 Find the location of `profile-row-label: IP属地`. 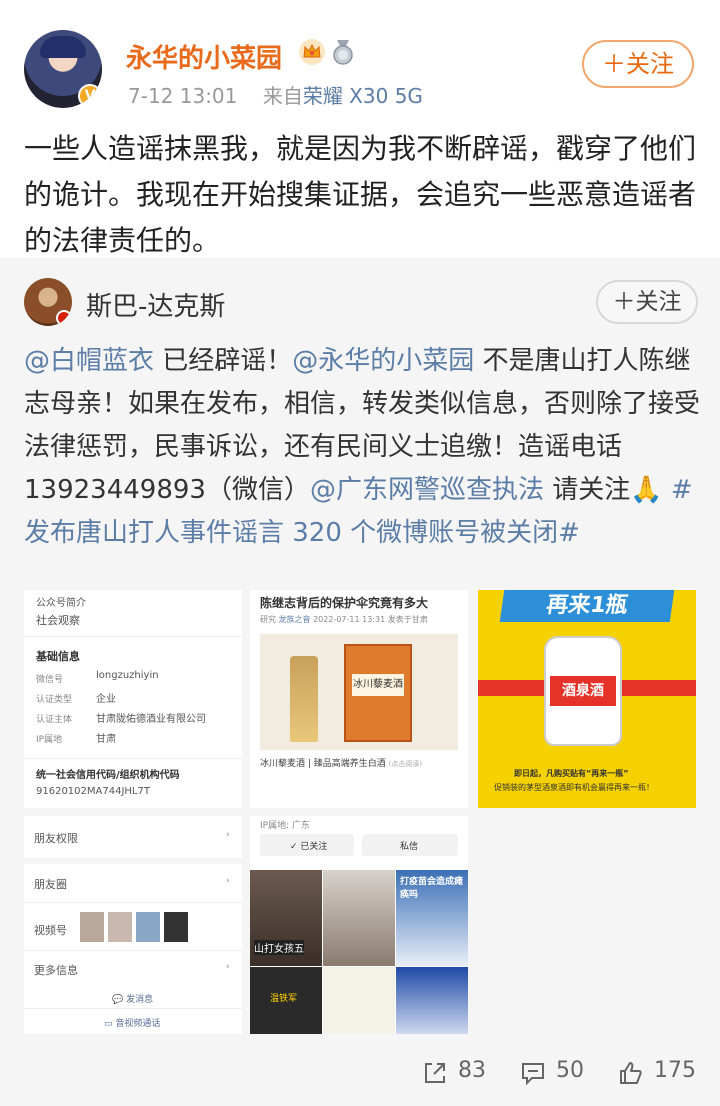

profile-row-label: IP属地 is located at coordinates (49, 740).